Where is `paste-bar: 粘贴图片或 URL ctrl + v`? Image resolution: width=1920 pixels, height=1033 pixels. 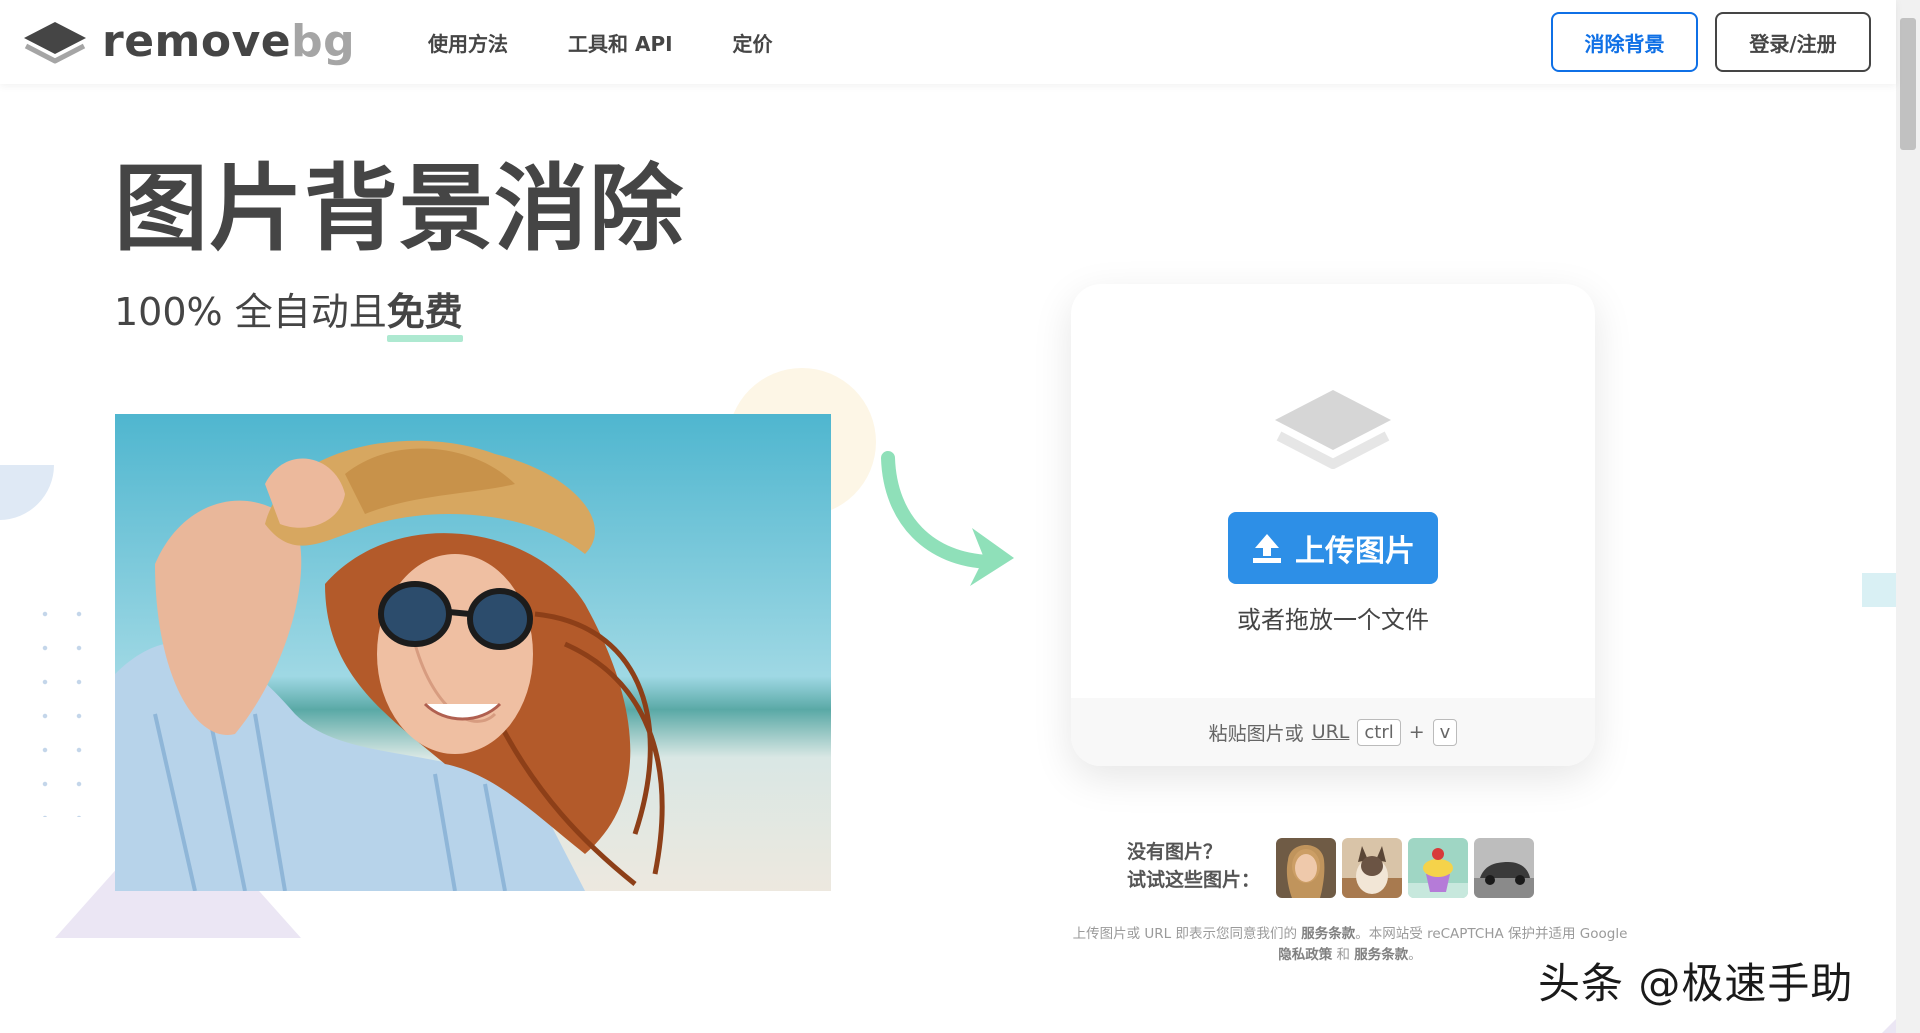
paste-bar: 粘贴图片或 URL ctrl + v is located at coordinates (1333, 732).